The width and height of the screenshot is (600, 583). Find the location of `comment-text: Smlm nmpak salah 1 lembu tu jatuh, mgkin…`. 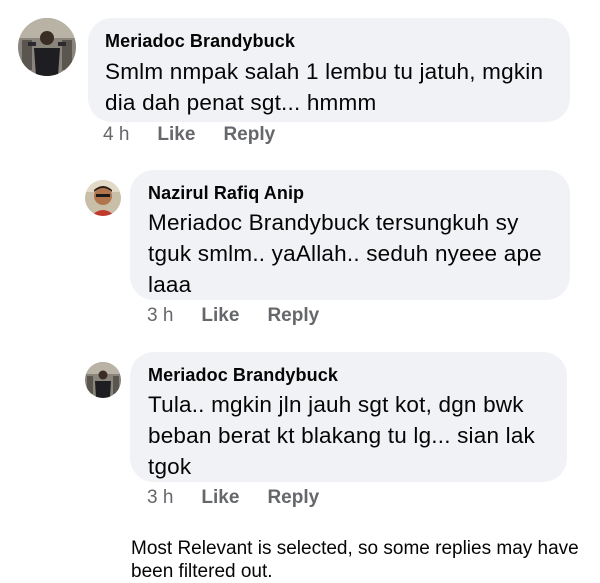

comment-text: Smlm nmpak salah 1 lembu tu jatuh, mgkin… is located at coordinates (324, 87).